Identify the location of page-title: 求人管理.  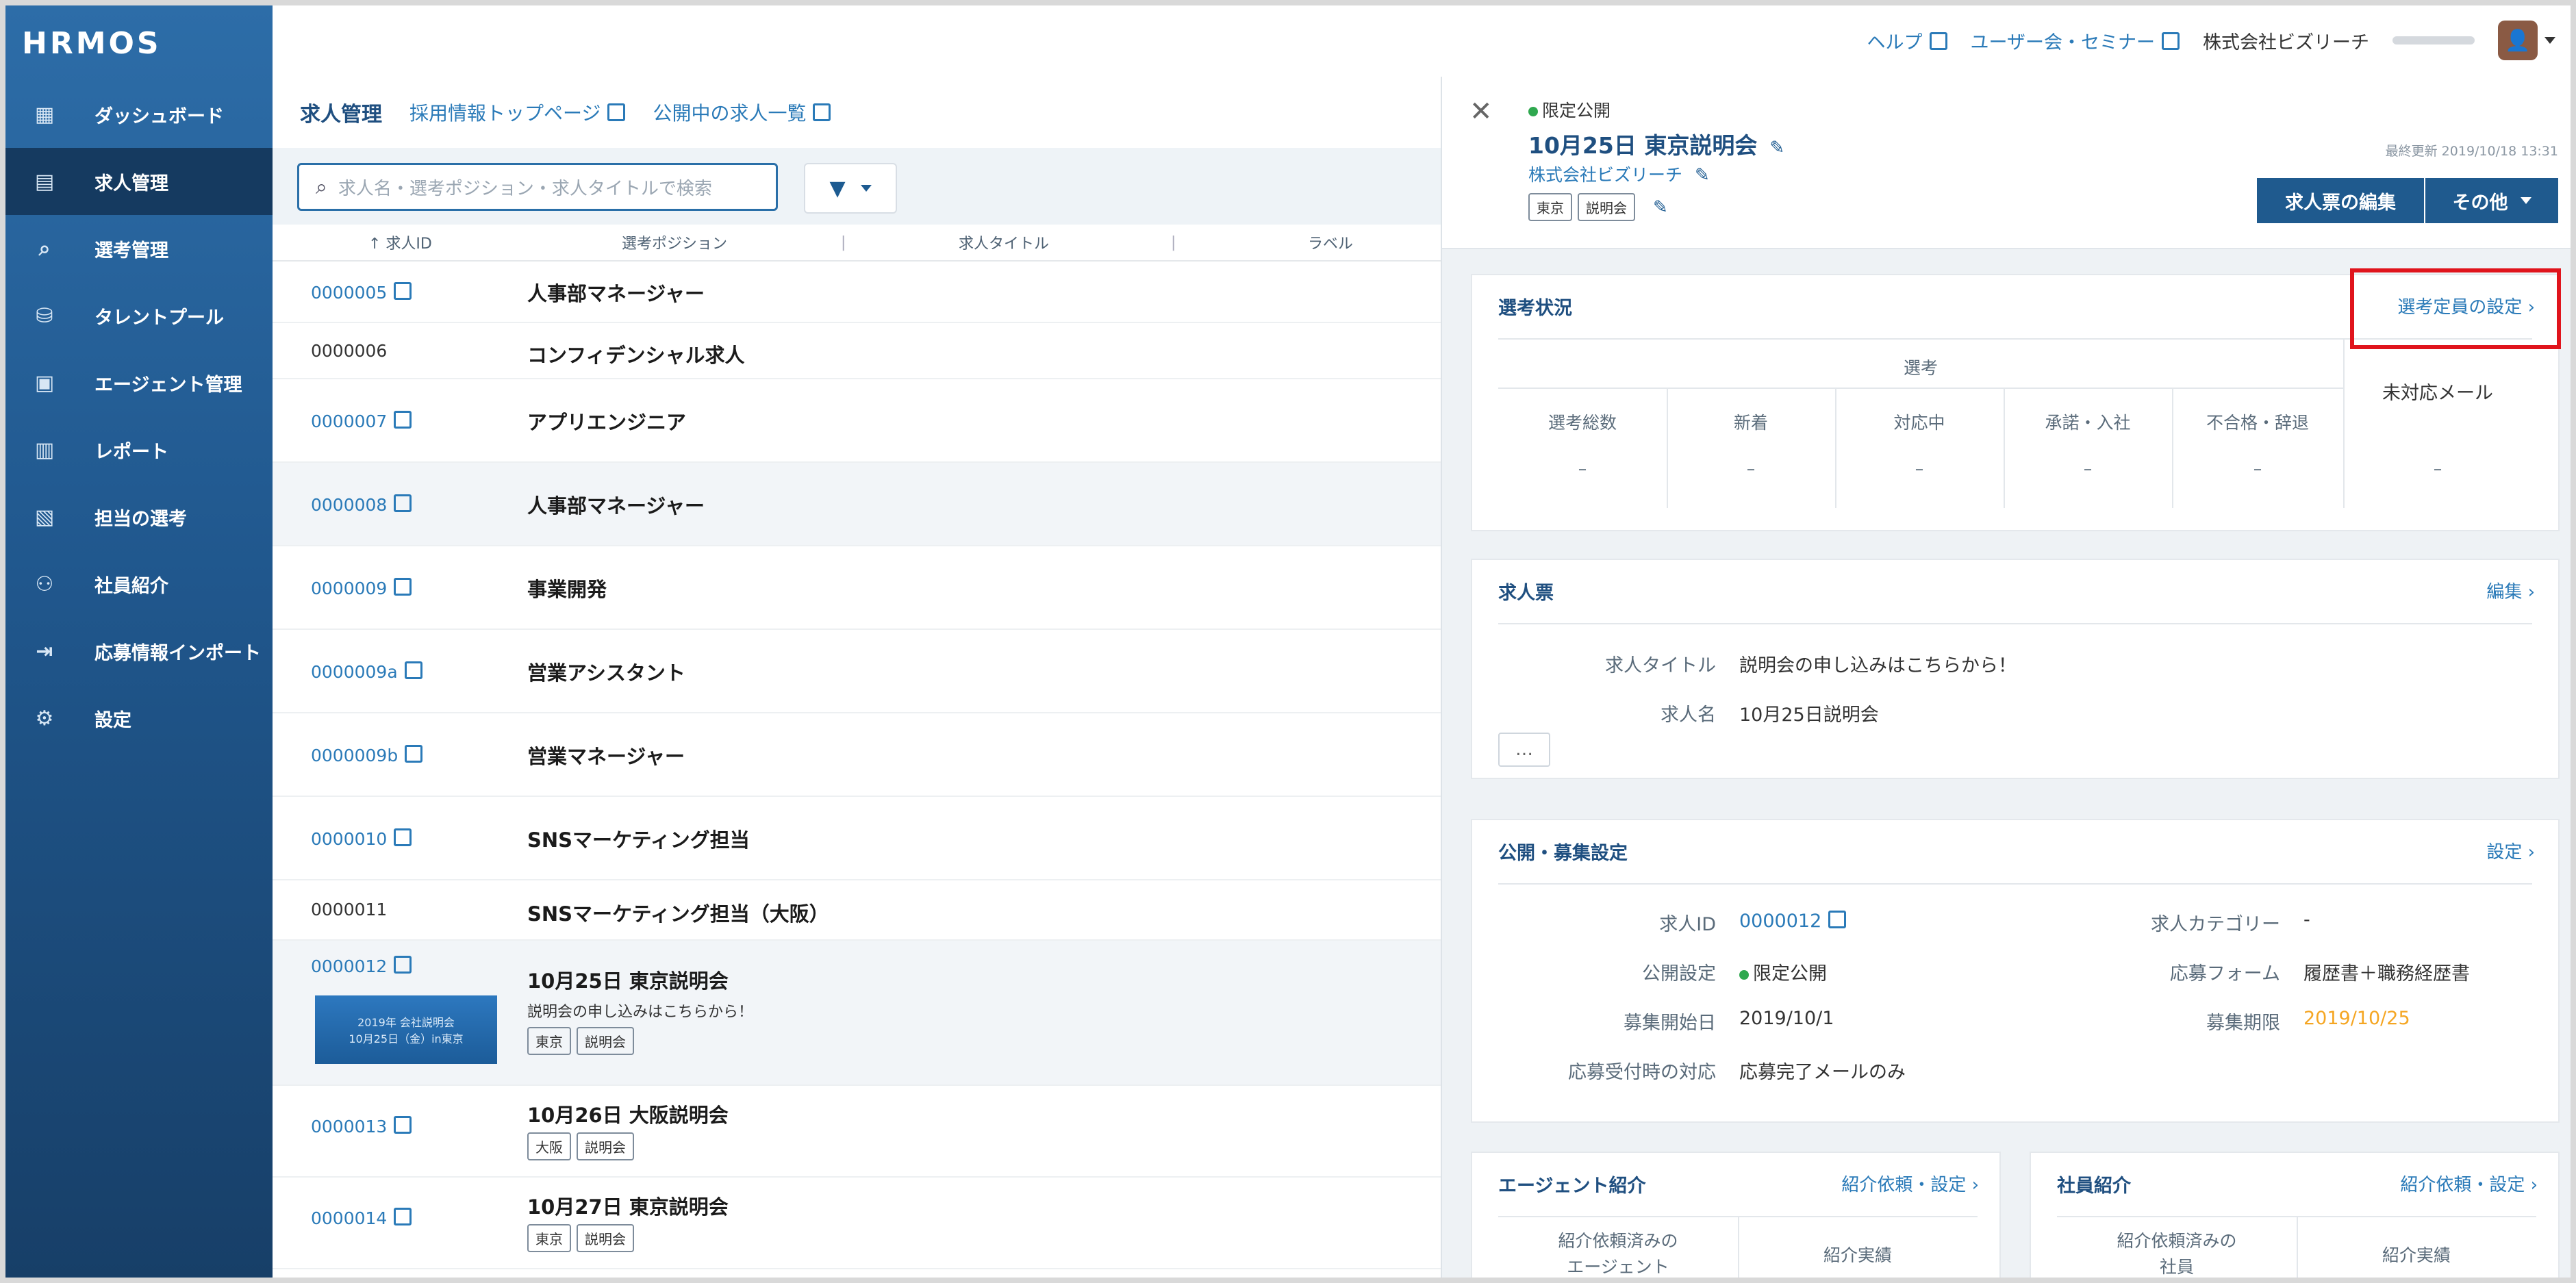
(341, 115).